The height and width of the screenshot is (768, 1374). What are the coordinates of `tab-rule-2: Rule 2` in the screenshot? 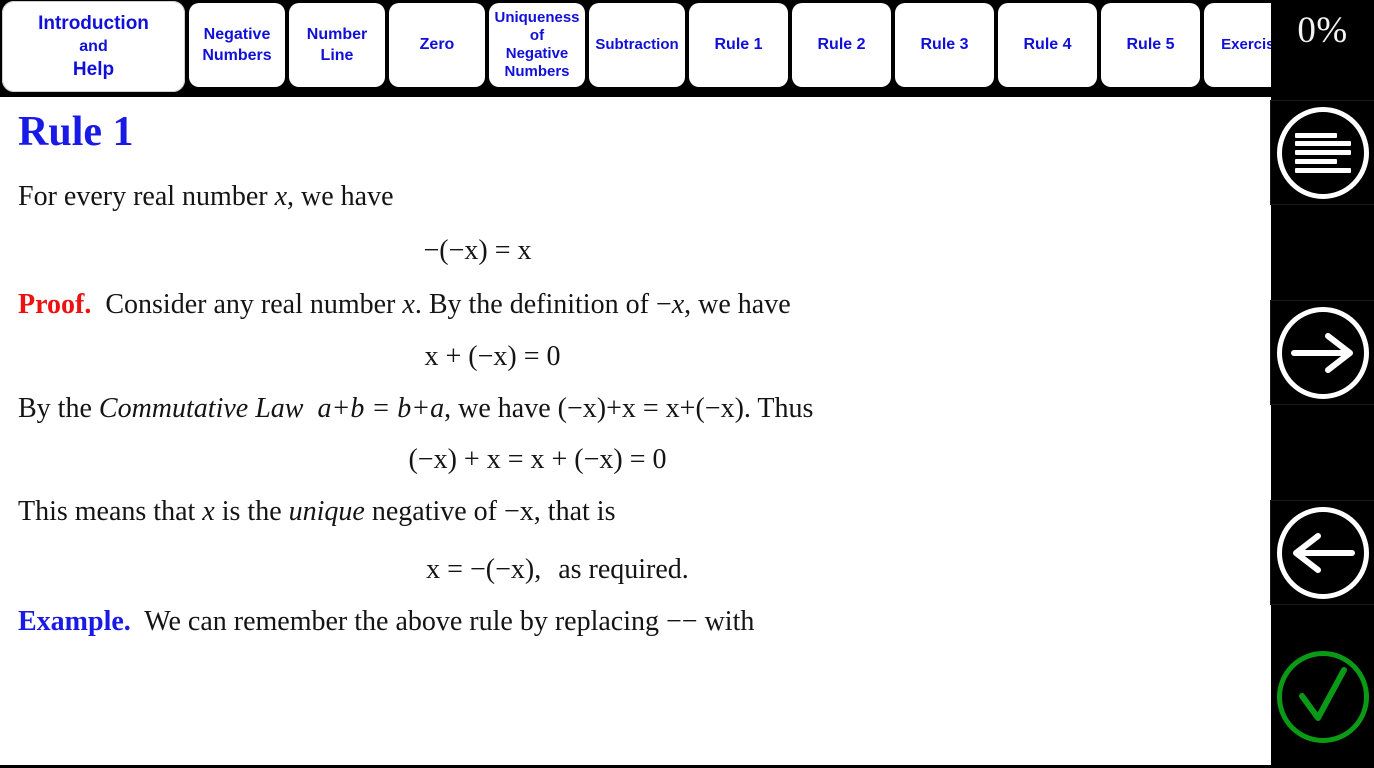 It's located at (841, 45).